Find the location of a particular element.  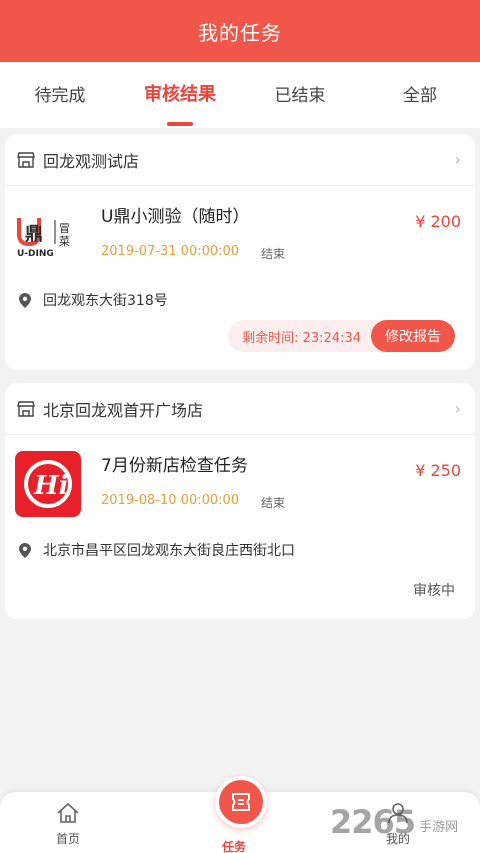

address-row: 北京市昌平区回龙观东大街良庄西街北口 is located at coordinates (157, 550).